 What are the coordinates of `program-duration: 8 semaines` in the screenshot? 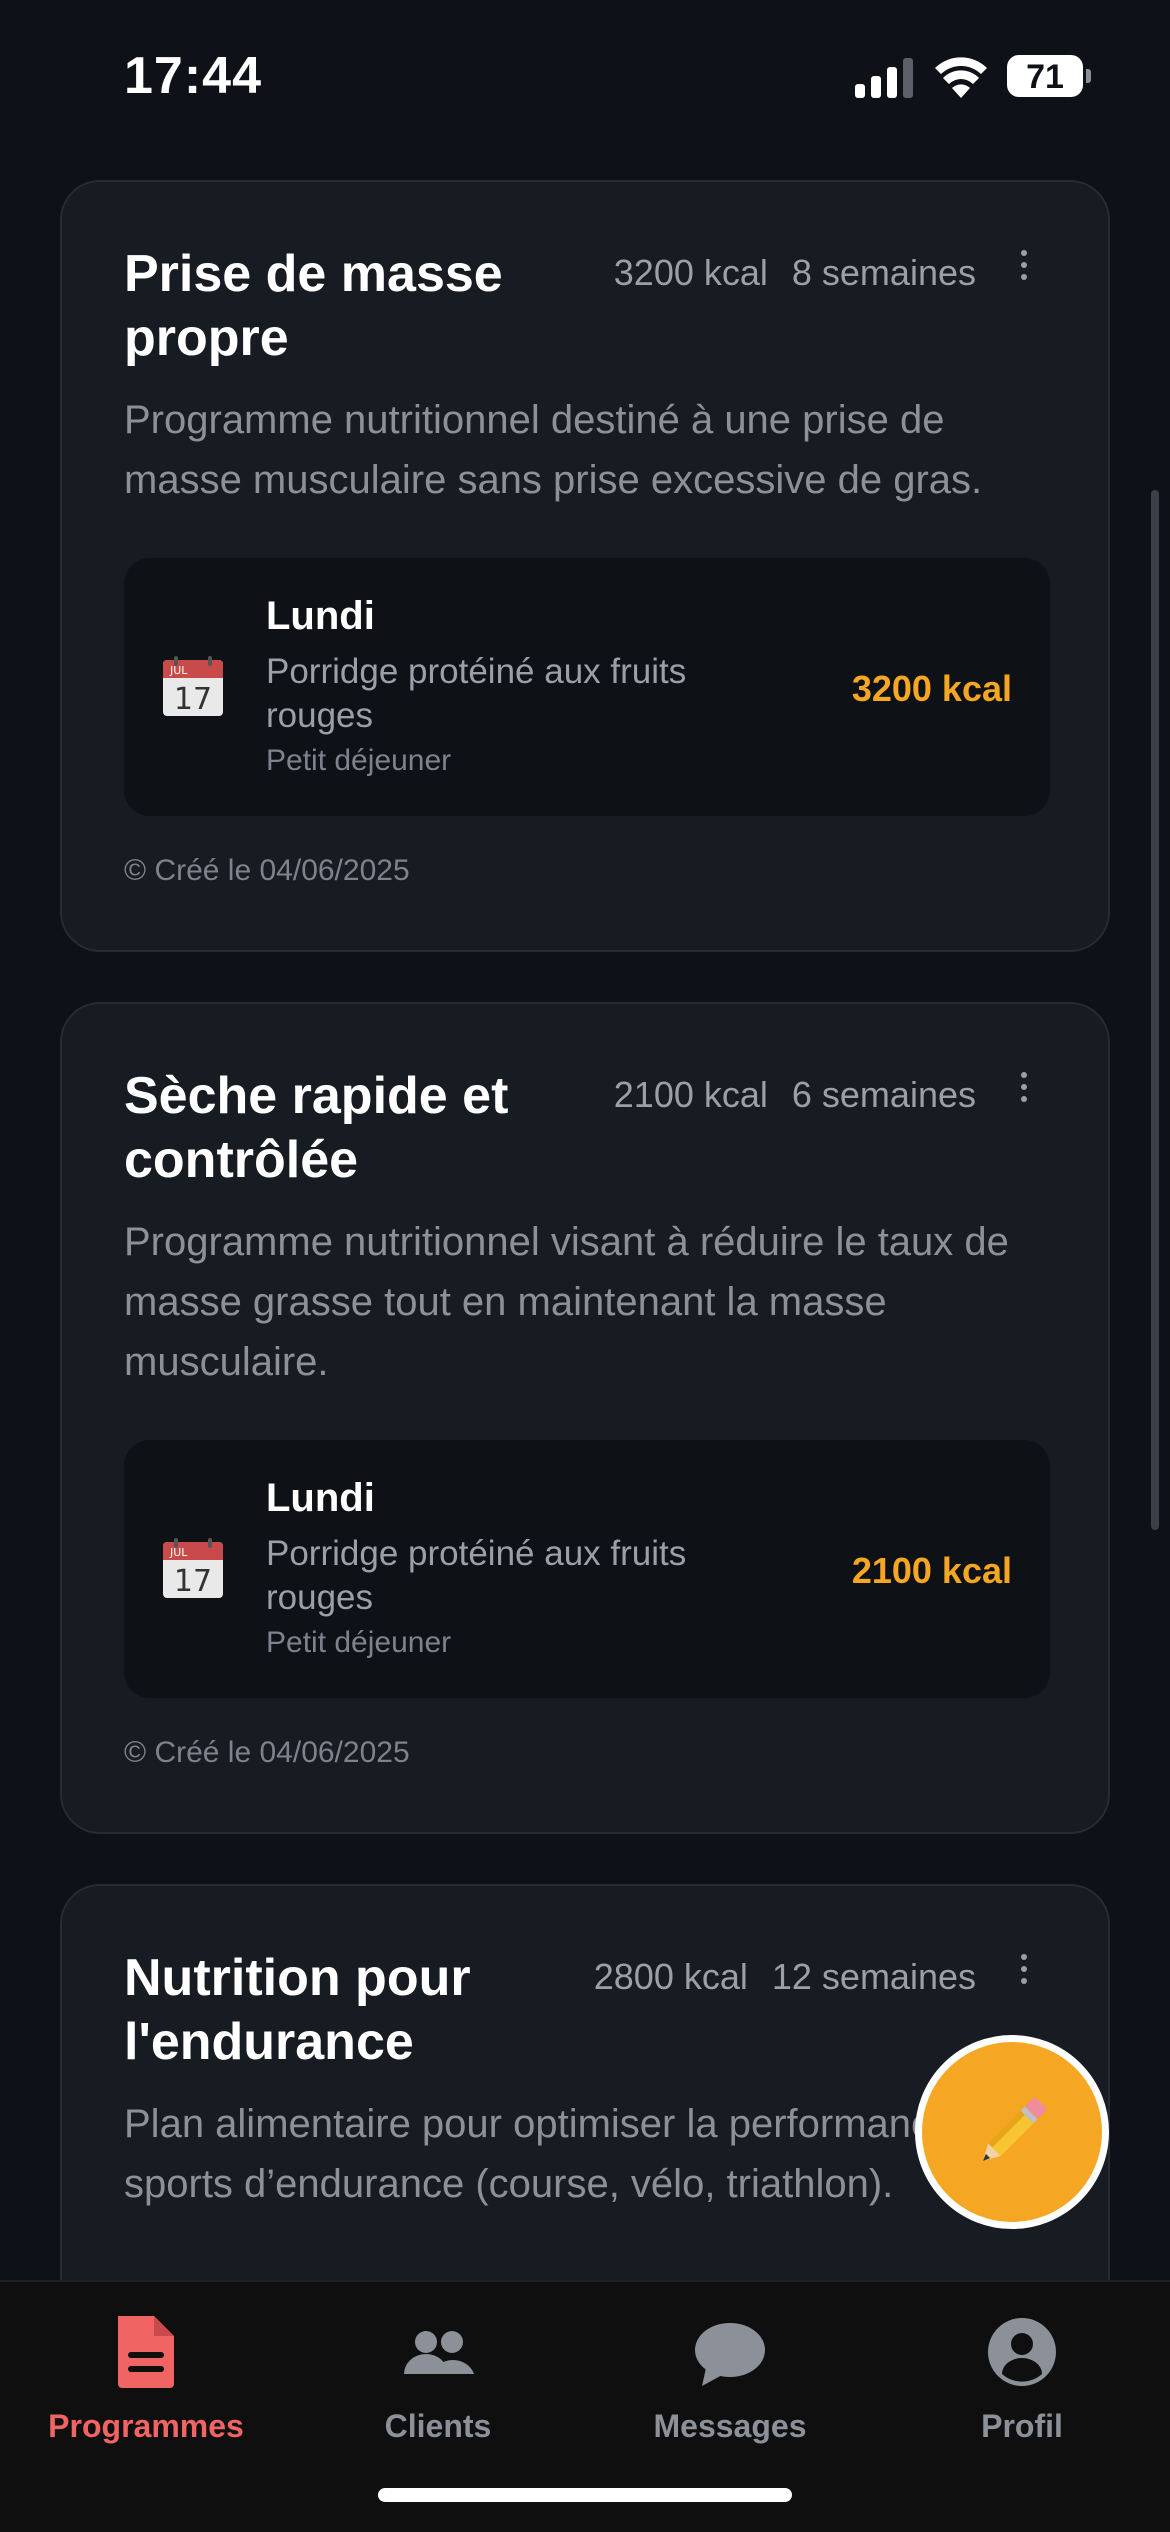 It's located at (883, 272).